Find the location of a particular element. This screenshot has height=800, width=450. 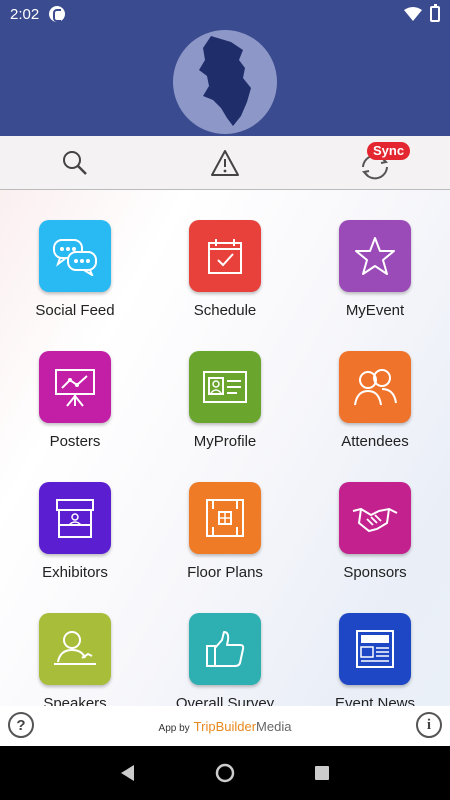

calendar-icon is located at coordinates (225, 256).